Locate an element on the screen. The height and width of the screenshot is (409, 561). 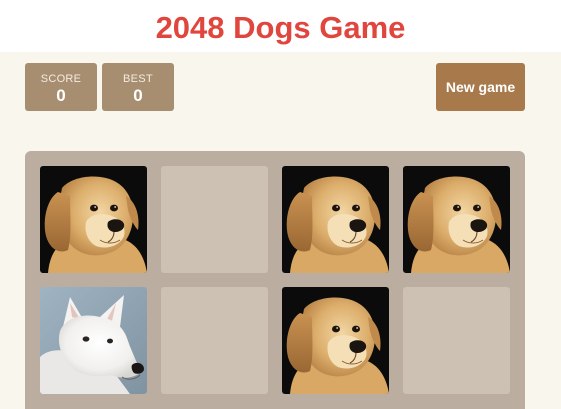
best-value: 0 is located at coordinates (138, 95).